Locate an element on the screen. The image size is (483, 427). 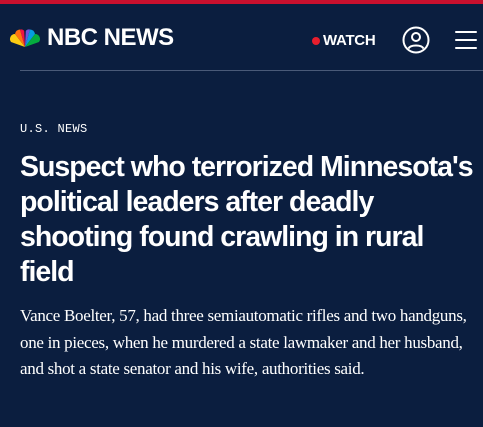
account-button is located at coordinates (416, 40).